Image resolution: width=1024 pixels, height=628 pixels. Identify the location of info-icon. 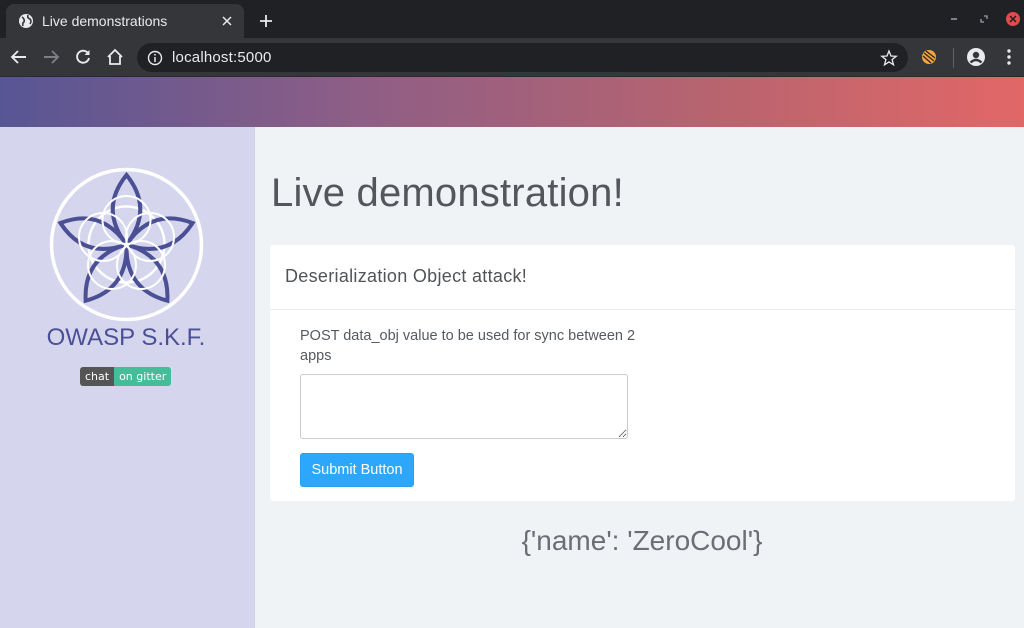
(155, 58).